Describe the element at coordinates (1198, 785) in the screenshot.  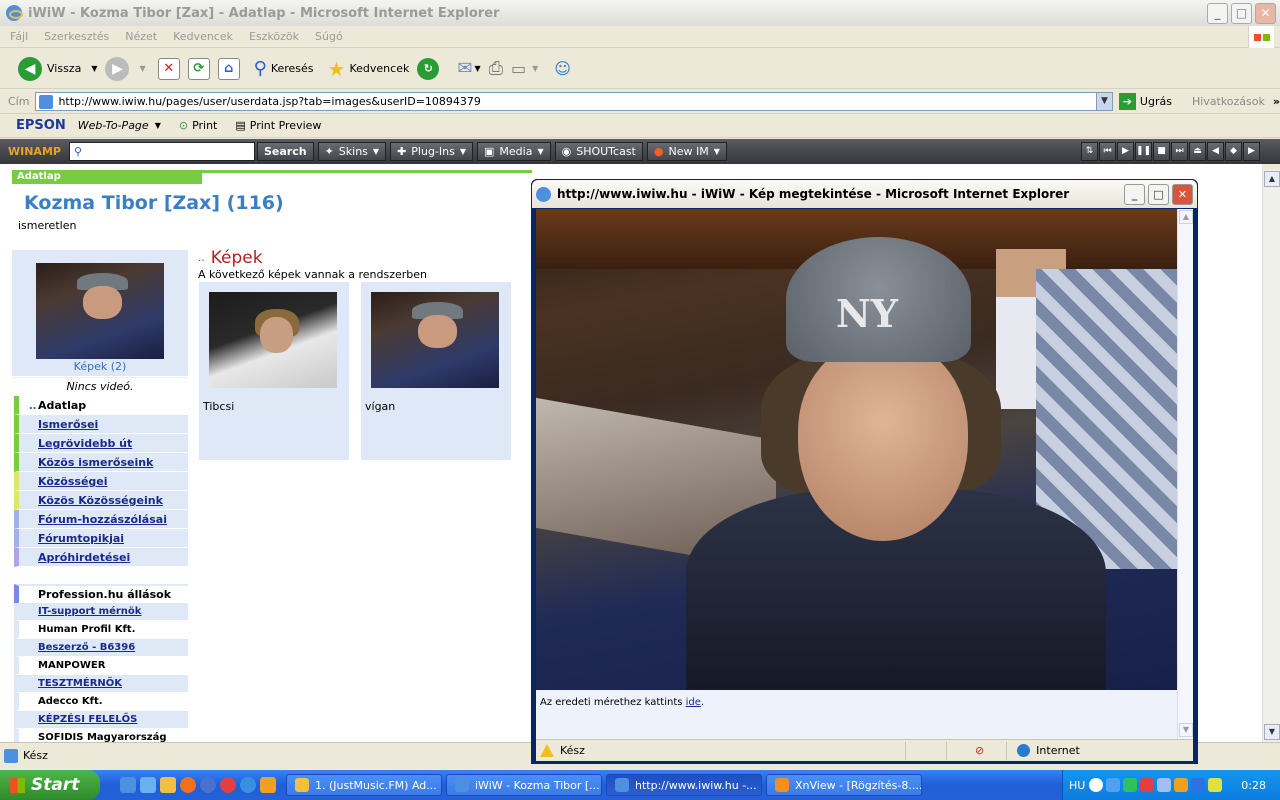
I see `bluetooth-tray-icon` at that location.